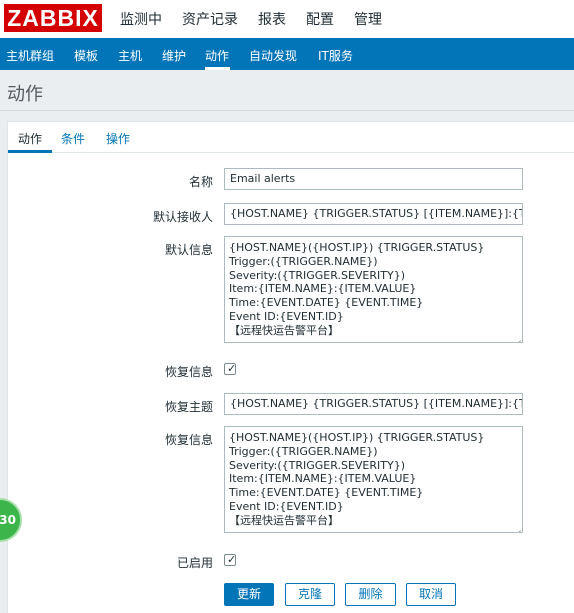  Describe the element at coordinates (118, 138) in the screenshot. I see `tab-operations: 操作` at that location.